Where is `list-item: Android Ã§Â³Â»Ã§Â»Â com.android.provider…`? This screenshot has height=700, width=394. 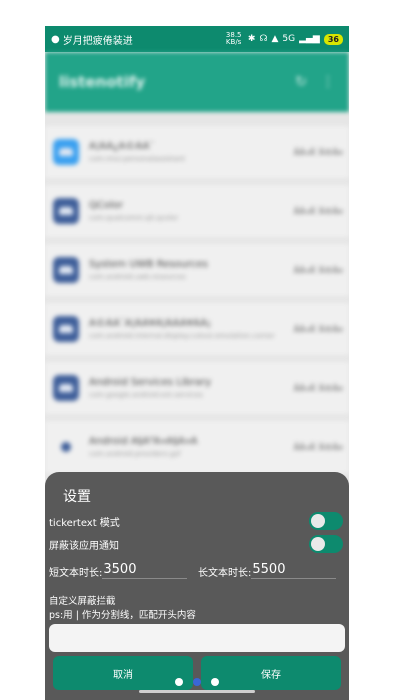
list-item: Android Ã§Â³Â»Ã§Â»Â com.android.provider… is located at coordinates (197, 447).